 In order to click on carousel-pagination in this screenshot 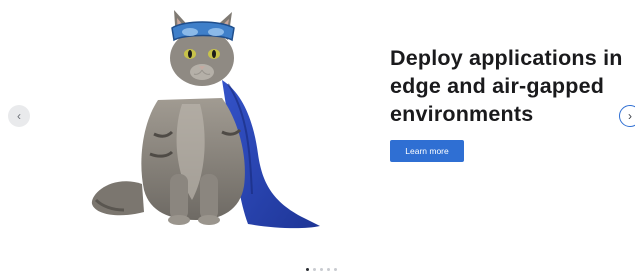, I will do `click(321, 269)`.